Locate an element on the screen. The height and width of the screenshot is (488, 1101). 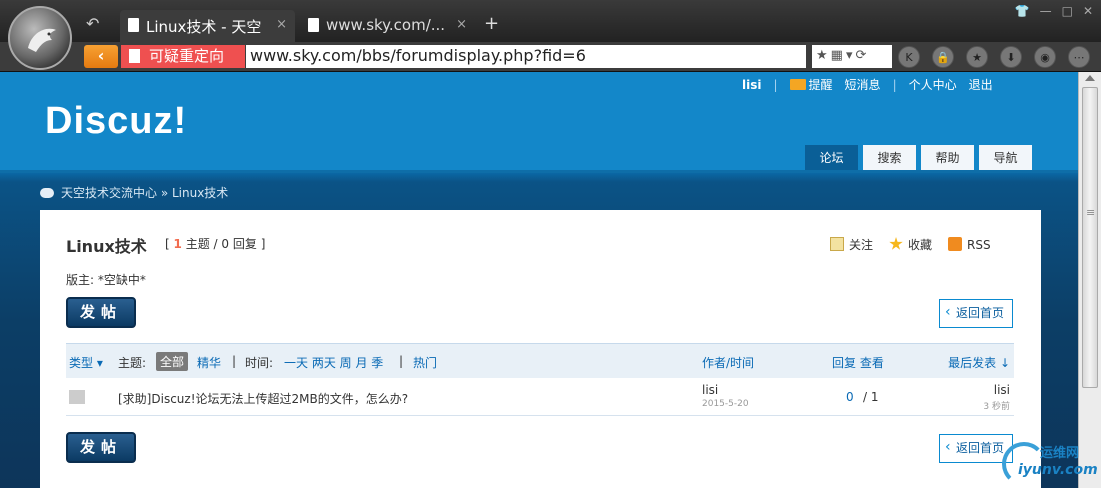
skin-icon: 👕 is located at coordinates (1022, 11).